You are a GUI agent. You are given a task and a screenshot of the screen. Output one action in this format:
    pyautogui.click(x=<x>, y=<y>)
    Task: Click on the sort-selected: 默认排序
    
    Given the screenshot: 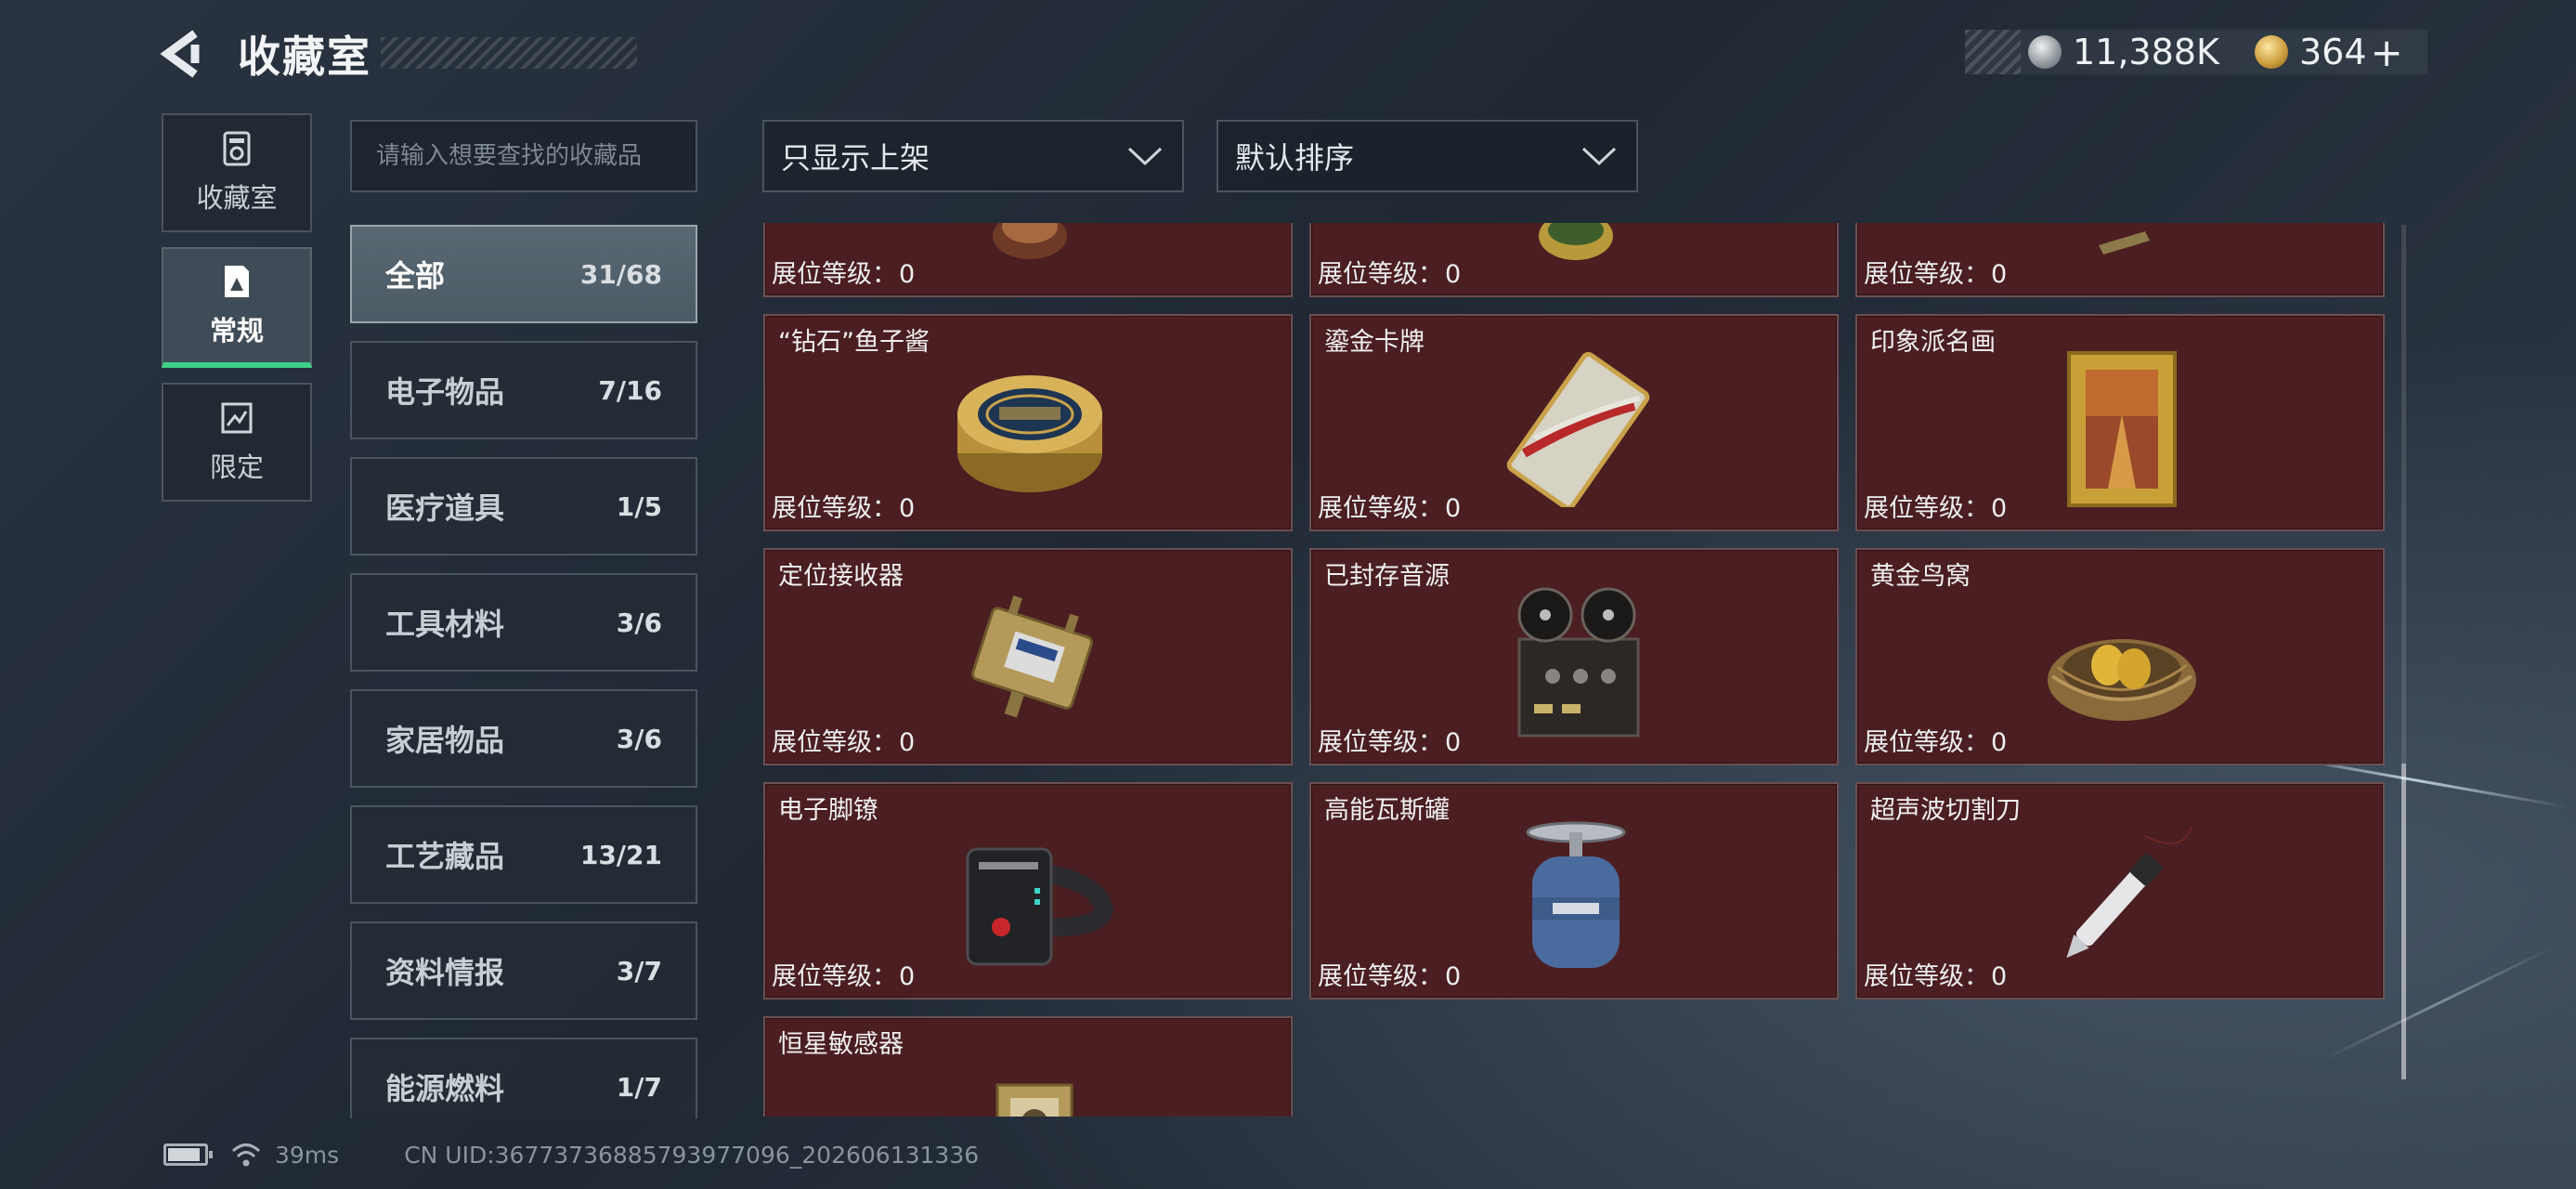 What is the action you would take?
    pyautogui.click(x=1295, y=158)
    